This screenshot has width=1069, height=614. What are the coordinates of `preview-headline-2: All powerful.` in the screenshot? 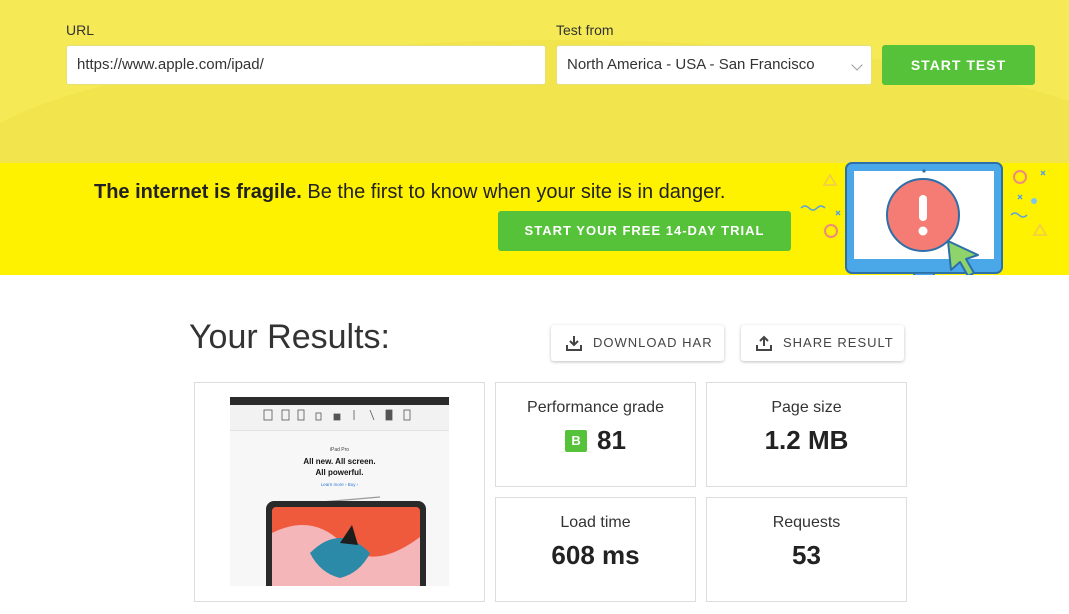 It's located at (339, 472).